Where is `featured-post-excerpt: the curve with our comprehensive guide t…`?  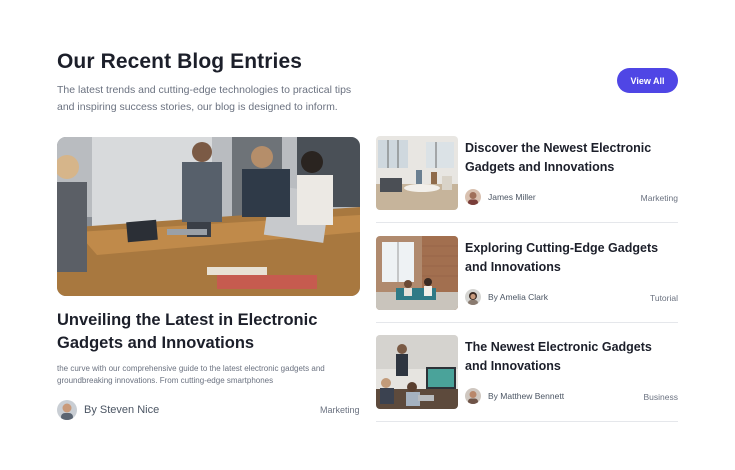
featured-post-excerpt: the curve with our comprehensive guide t… is located at coordinates (191, 374).